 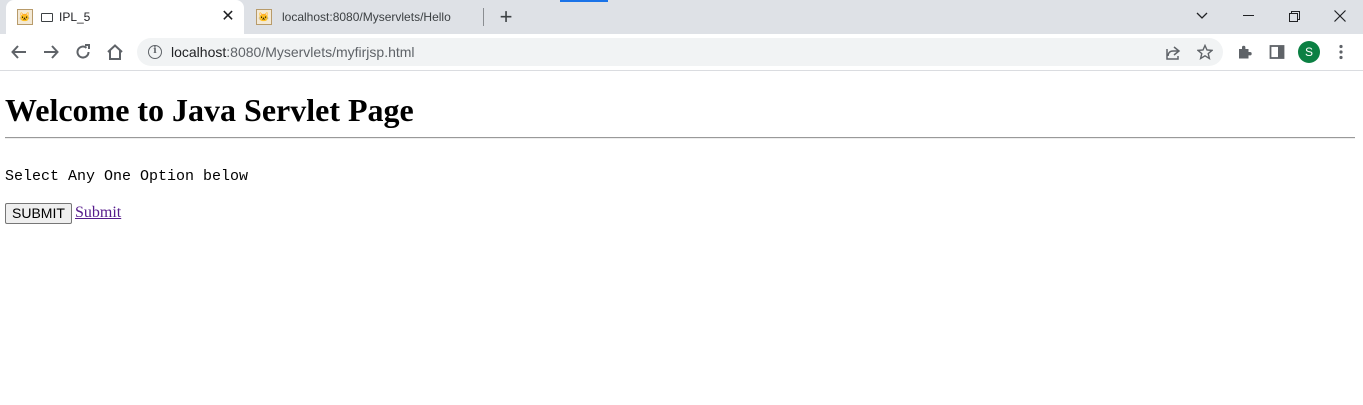 I want to click on side-panel-button, so click(x=1277, y=52).